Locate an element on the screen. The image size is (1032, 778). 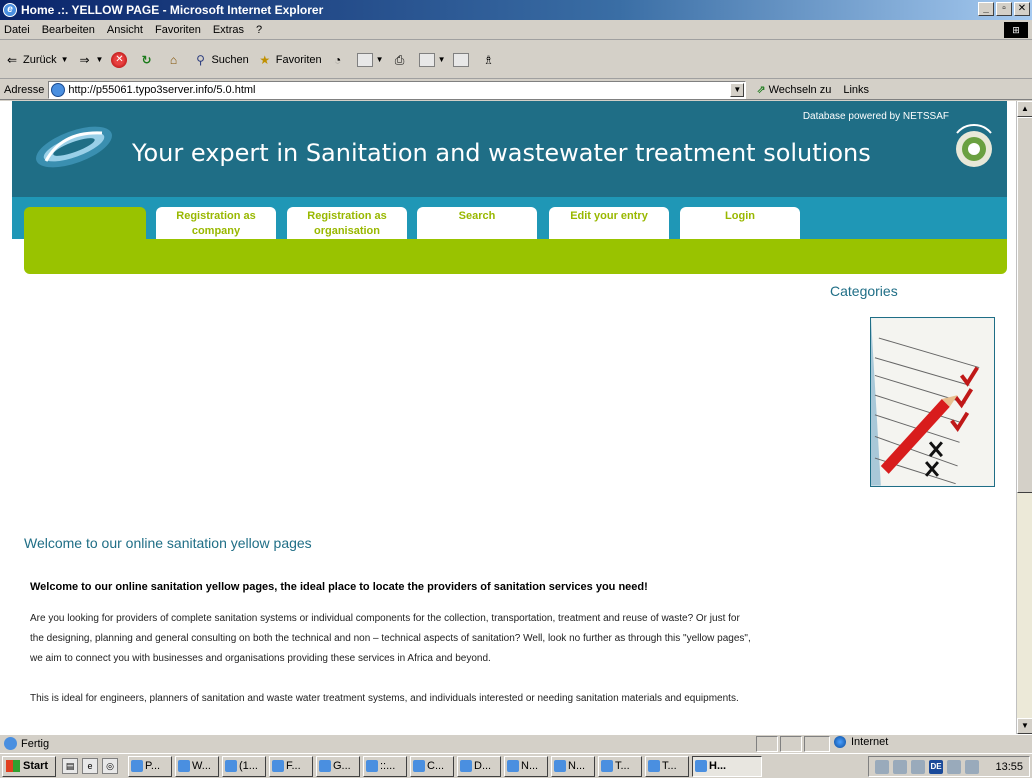
zone-label: Internet is located at coordinates (870, 742).